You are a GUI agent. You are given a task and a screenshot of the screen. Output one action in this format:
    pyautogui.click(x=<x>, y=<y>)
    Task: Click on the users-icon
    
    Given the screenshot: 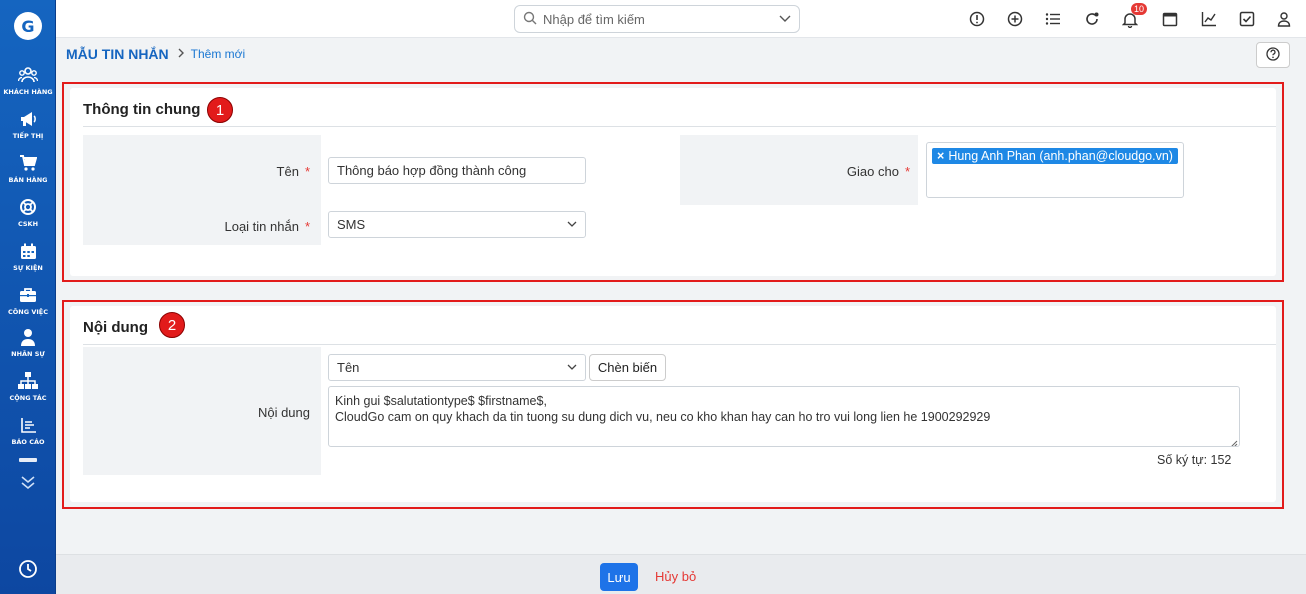 What is the action you would take?
    pyautogui.click(x=28, y=75)
    